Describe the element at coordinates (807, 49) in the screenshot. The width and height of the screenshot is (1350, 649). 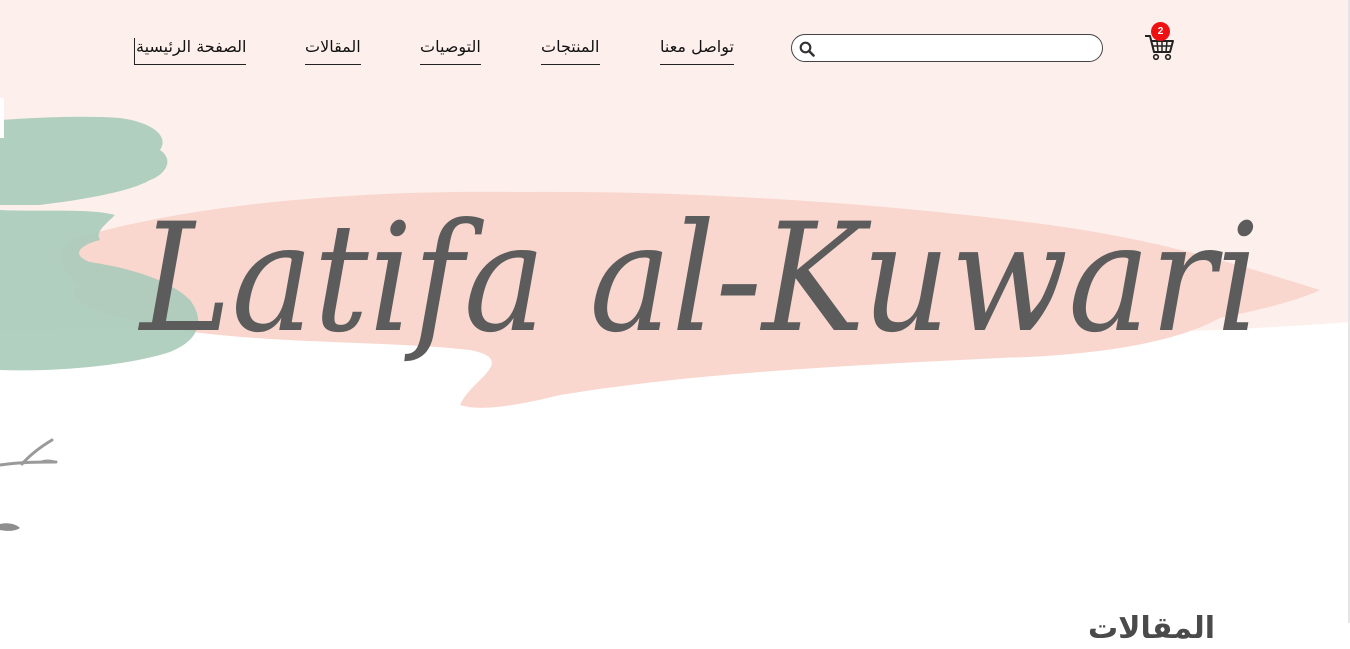
I see `search-icon` at that location.